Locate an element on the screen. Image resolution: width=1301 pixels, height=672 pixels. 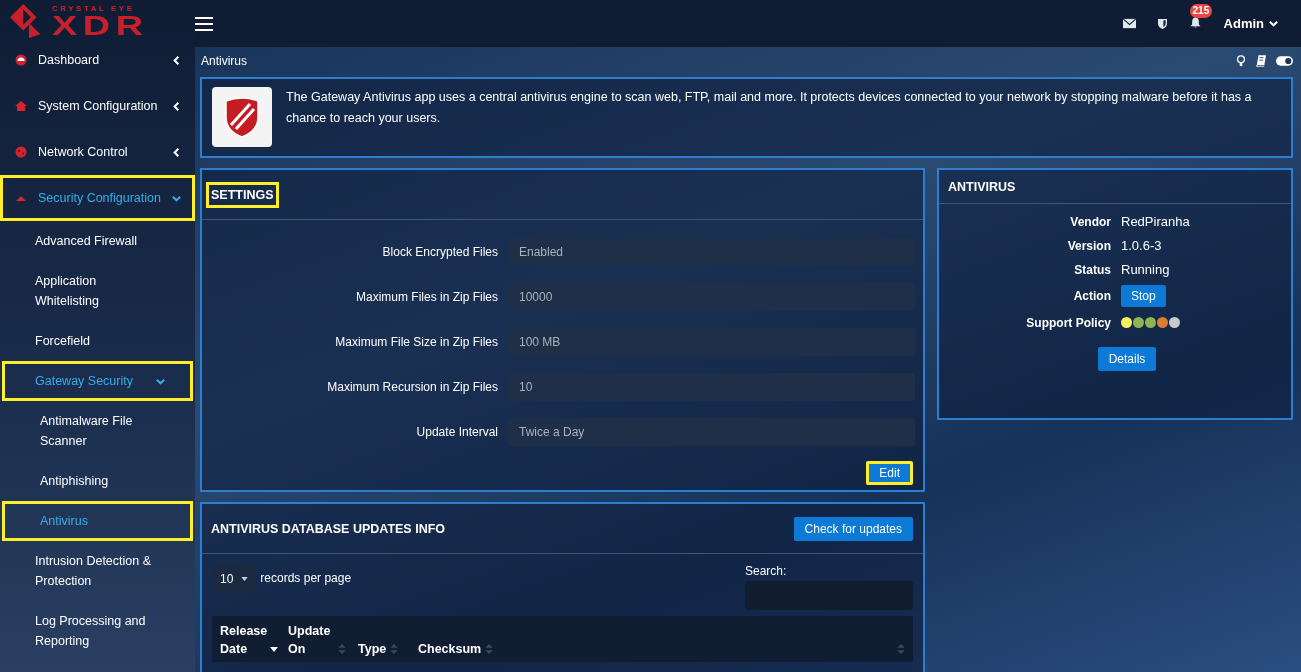
globe-icon is located at coordinates (21, 152).